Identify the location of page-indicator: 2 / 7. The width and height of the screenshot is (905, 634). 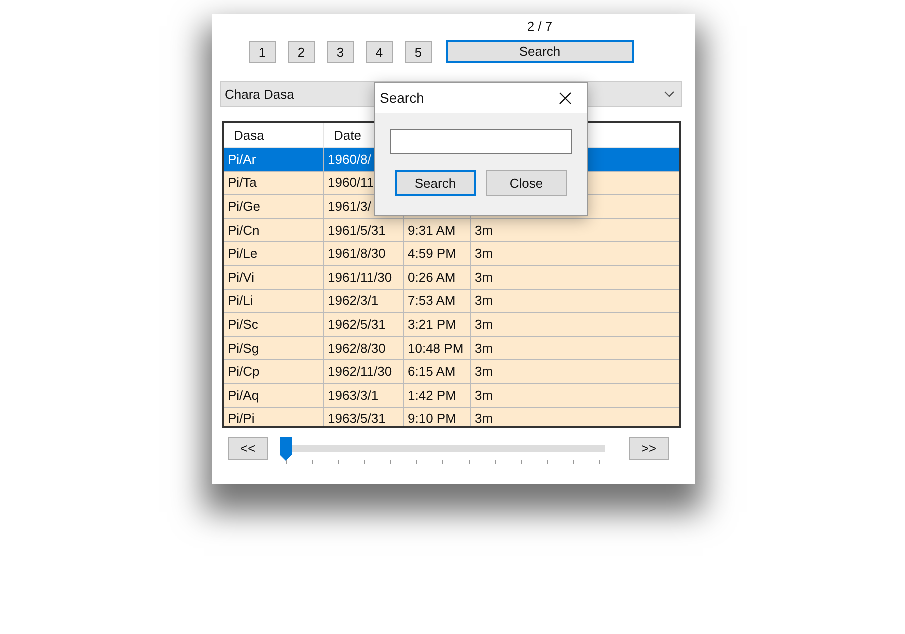
(540, 26).